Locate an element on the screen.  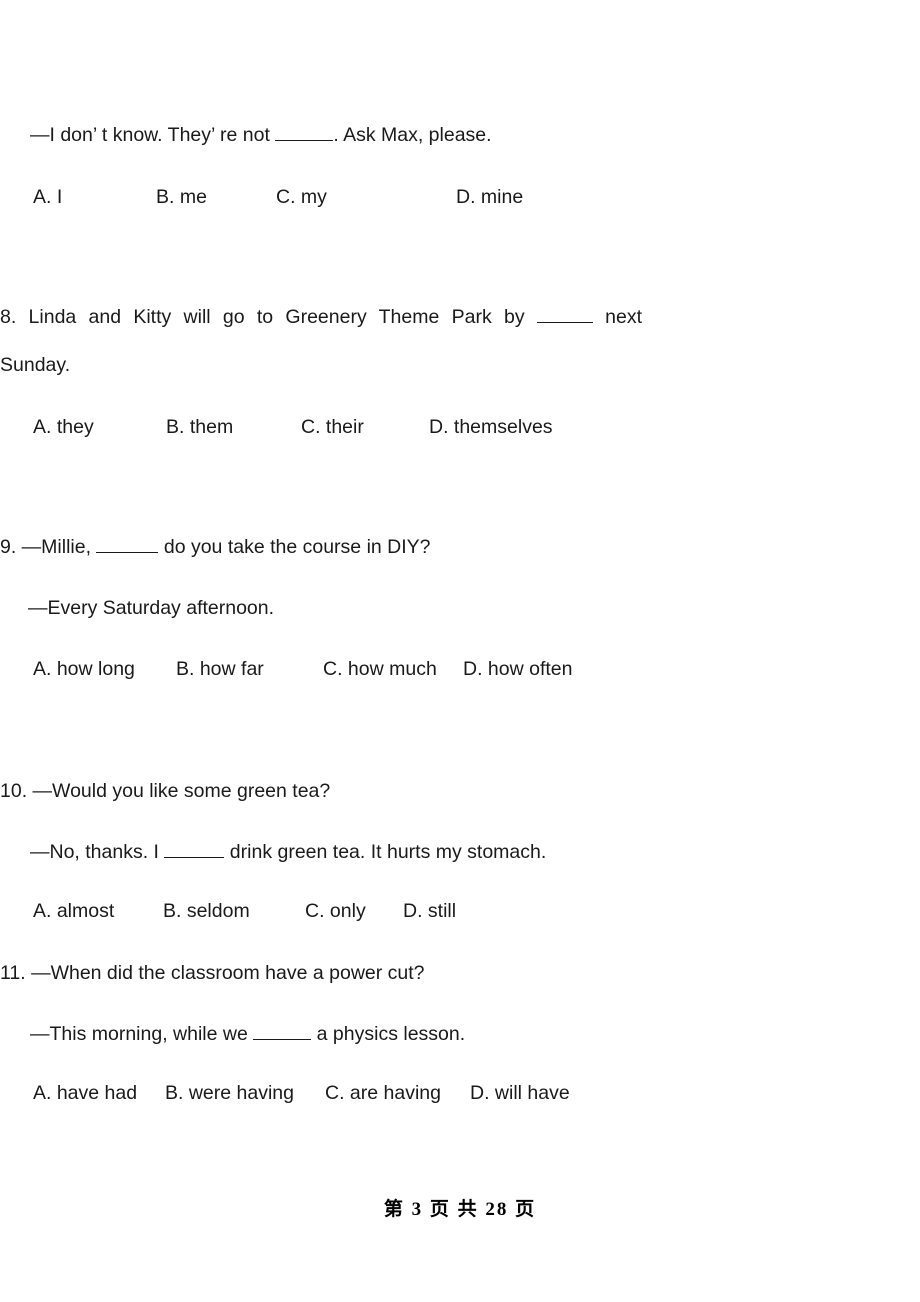
q7-option-c: C. my is located at coordinates (301, 197).